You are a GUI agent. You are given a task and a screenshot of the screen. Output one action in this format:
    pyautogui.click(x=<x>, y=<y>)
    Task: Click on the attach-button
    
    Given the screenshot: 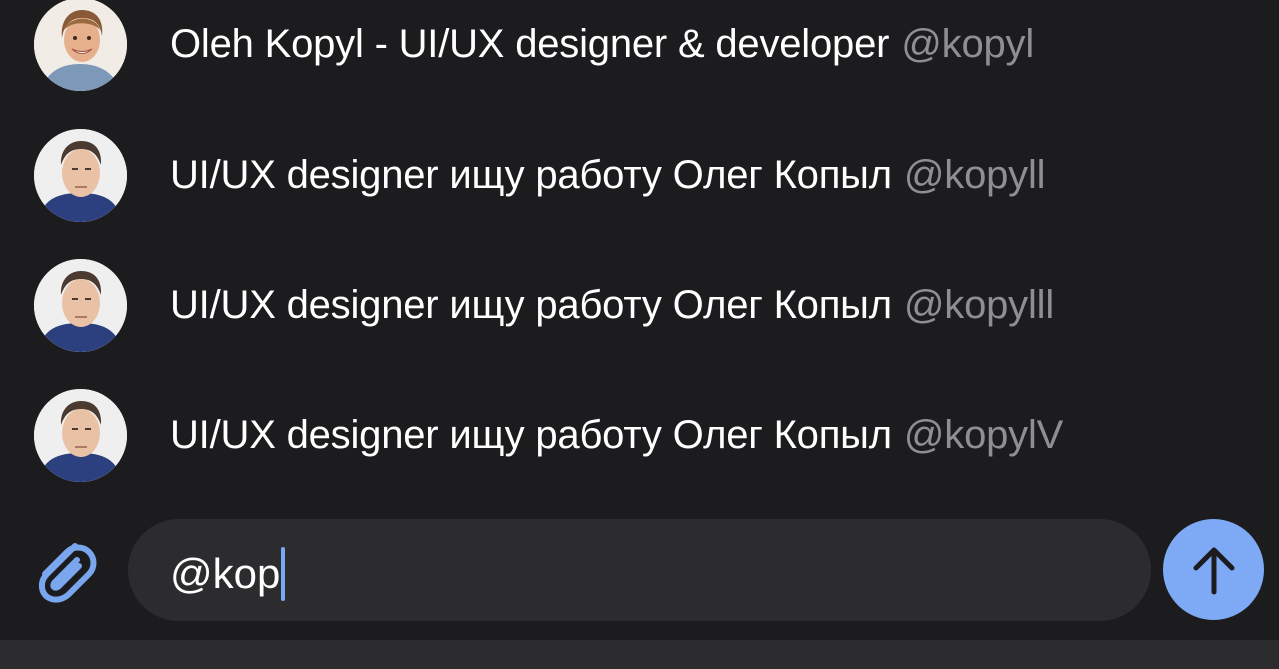 What is the action you would take?
    pyautogui.click(x=64, y=569)
    